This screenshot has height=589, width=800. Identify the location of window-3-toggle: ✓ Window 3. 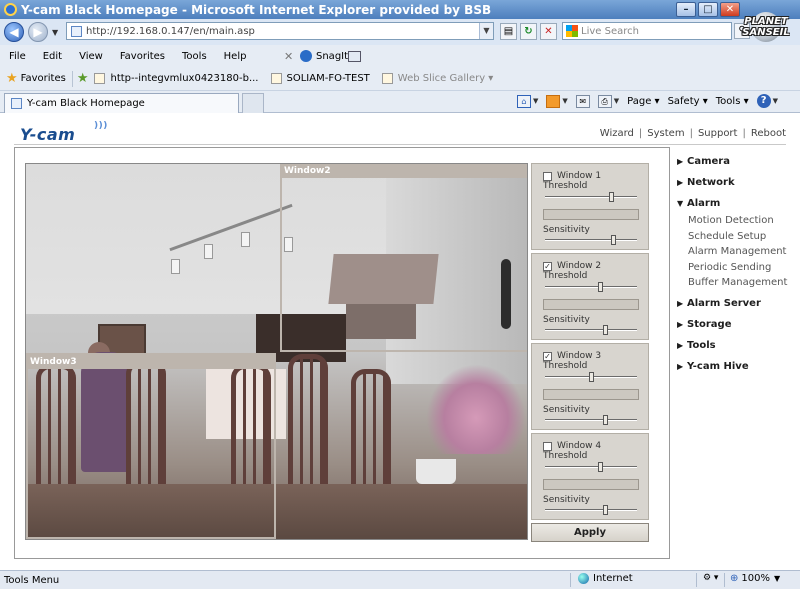
(572, 356).